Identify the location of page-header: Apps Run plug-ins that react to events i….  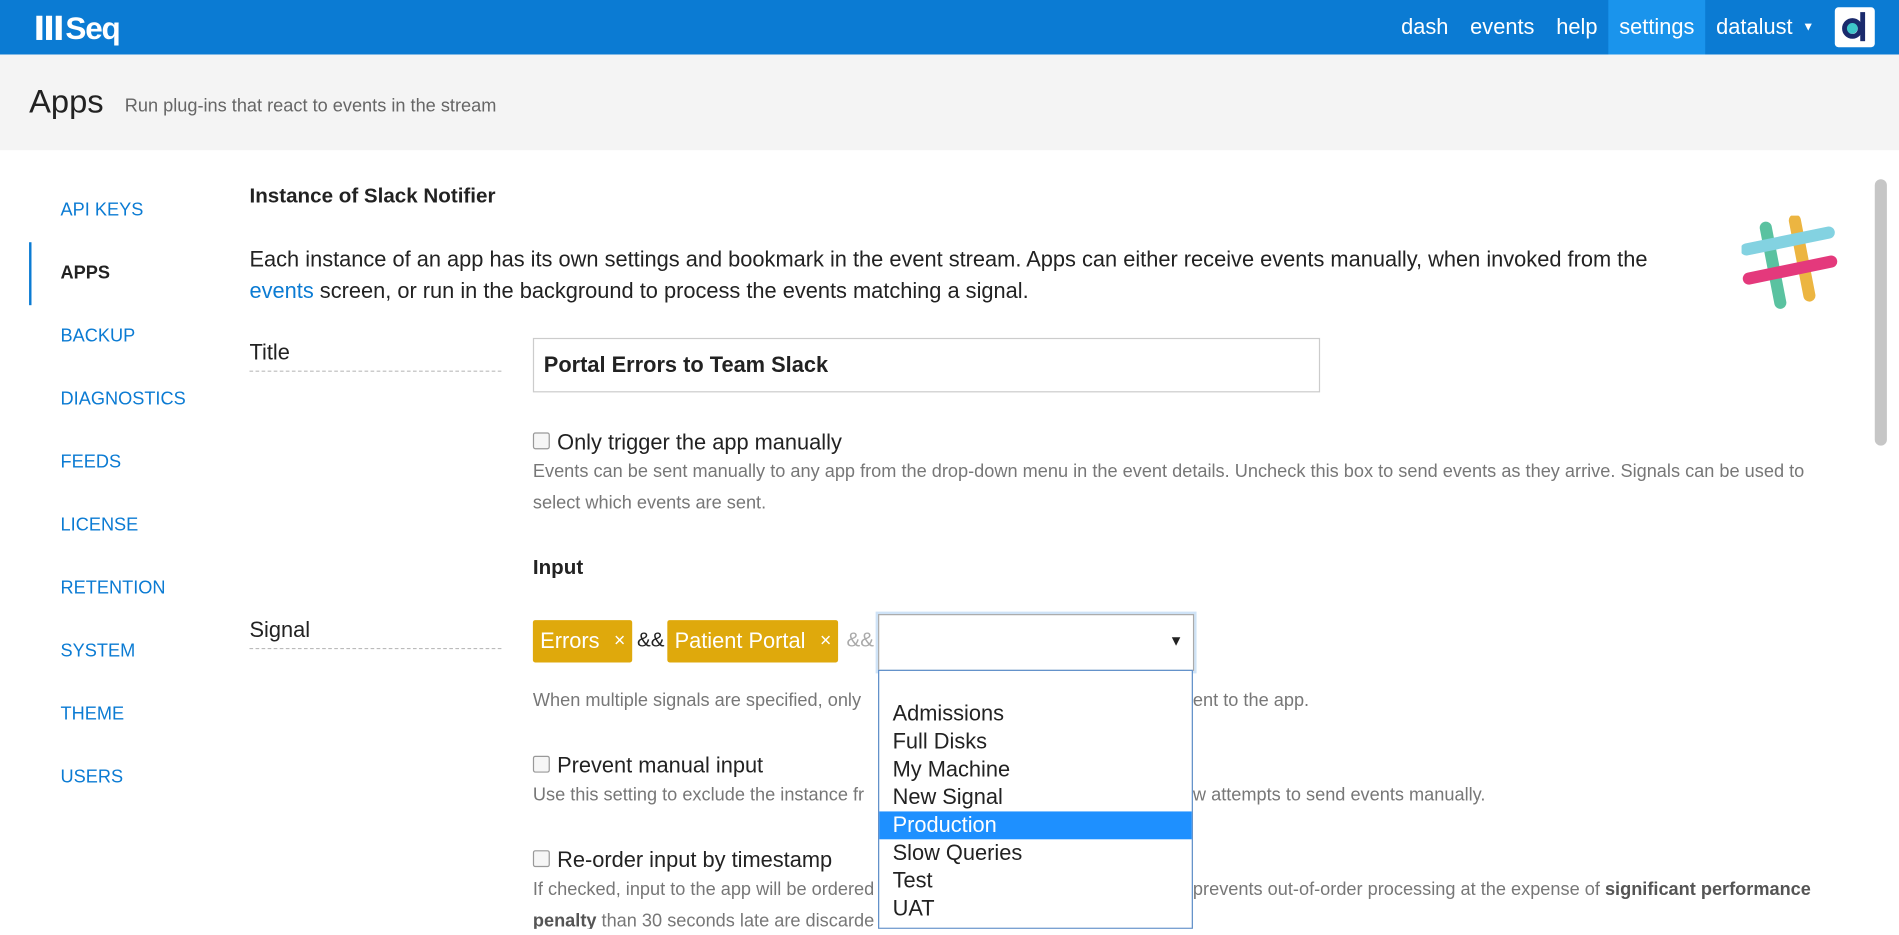
(949, 102).